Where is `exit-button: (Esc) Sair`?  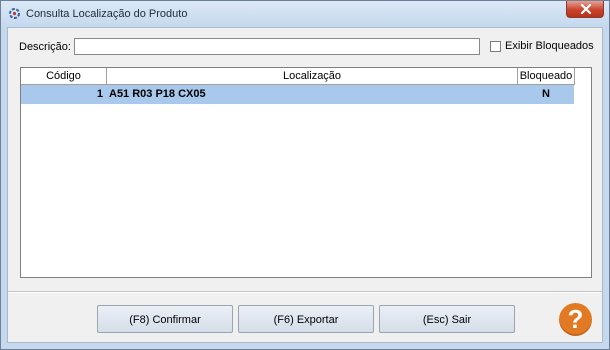 exit-button: (Esc) Sair is located at coordinates (447, 319).